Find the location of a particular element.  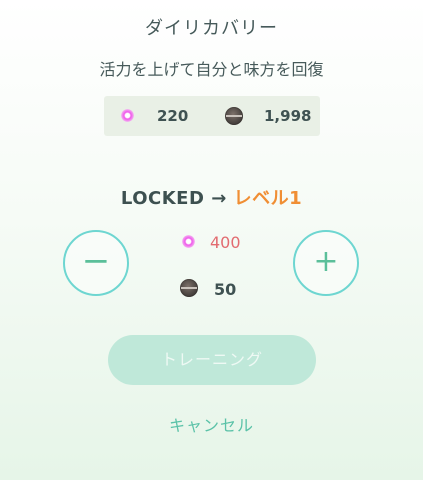

resource-panel: 220 1,998 is located at coordinates (212, 116).